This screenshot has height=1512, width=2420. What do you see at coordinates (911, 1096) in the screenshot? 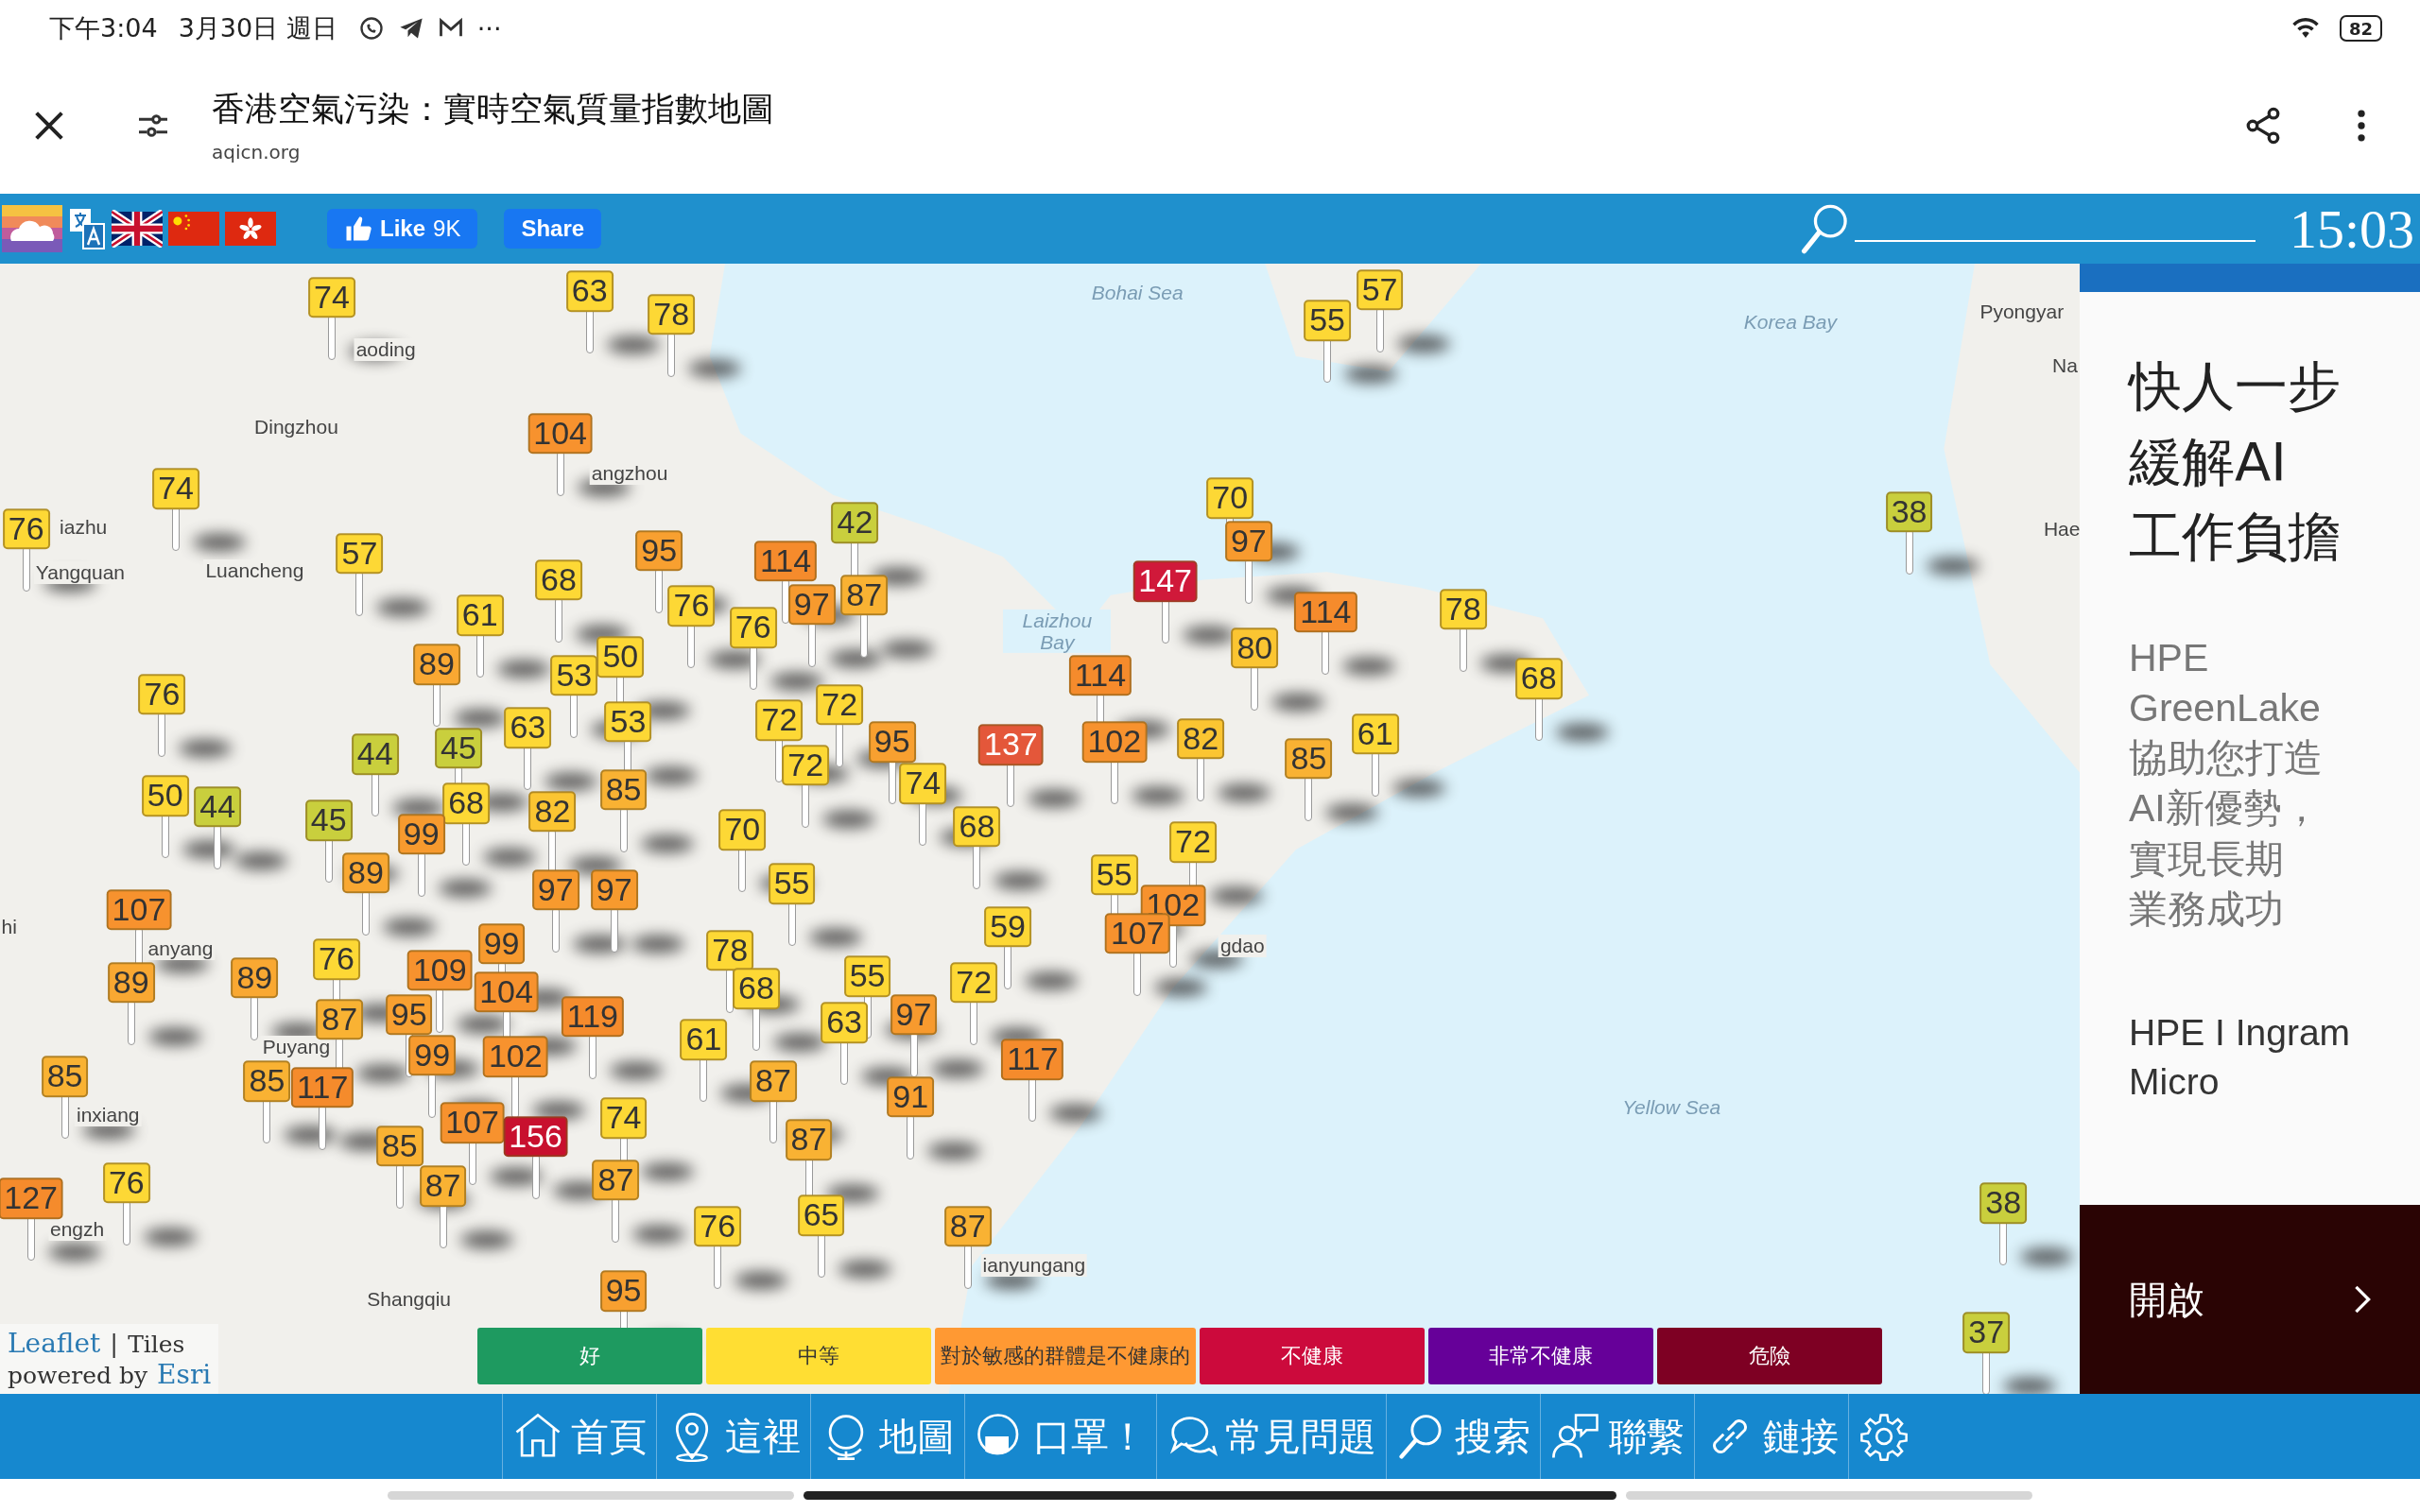
I see `aqi-marker: 91` at bounding box center [911, 1096].